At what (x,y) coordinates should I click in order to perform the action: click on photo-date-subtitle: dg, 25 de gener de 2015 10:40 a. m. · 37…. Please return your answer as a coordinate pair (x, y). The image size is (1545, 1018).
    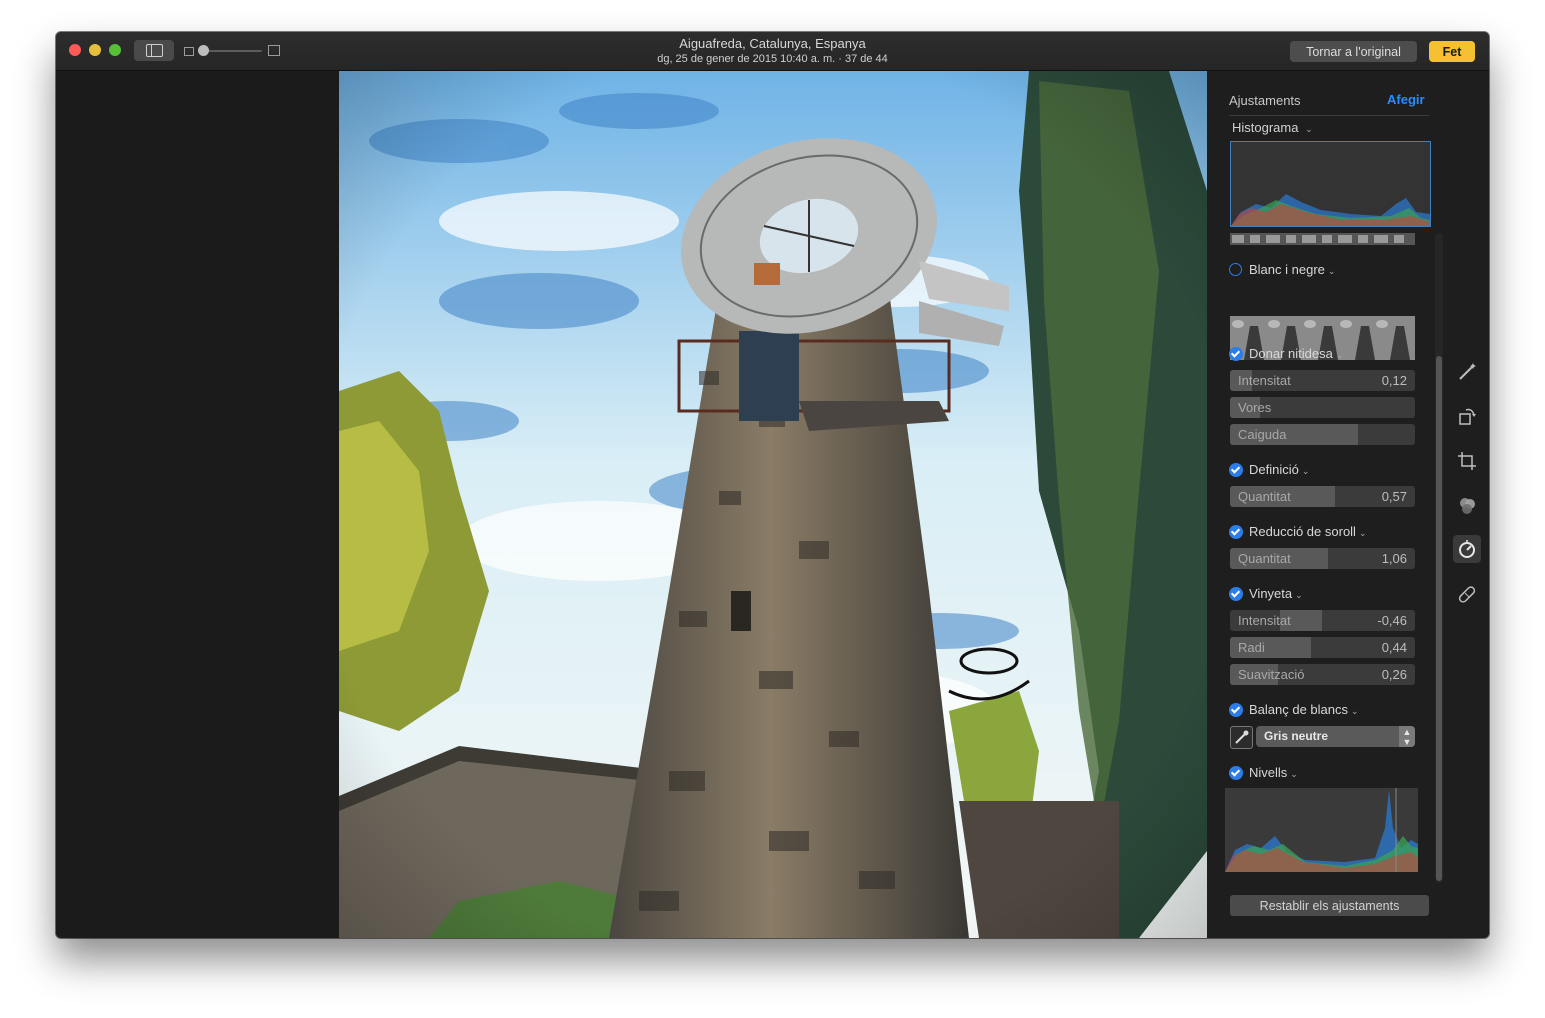
    Looking at the image, I should click on (772, 59).